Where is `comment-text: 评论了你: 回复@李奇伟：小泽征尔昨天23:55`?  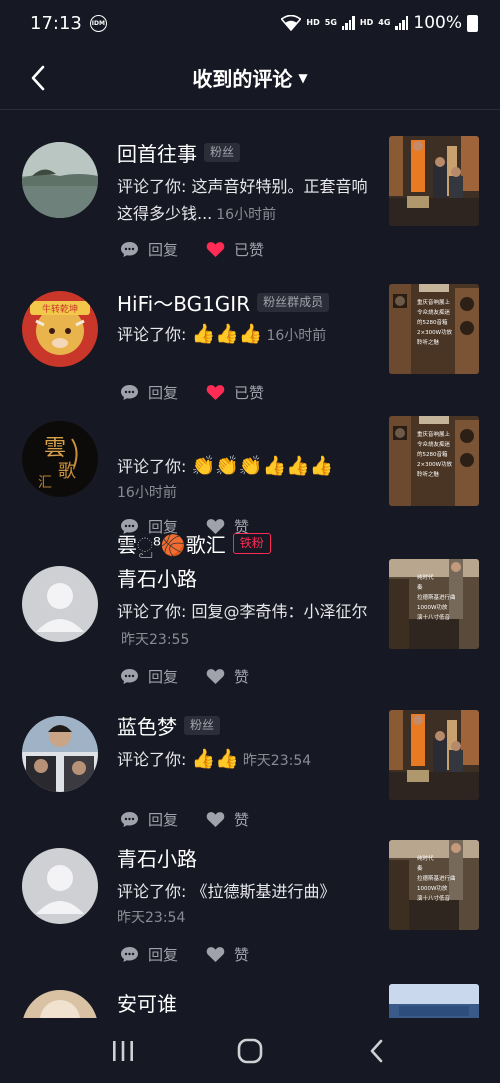
comment-text: 评论了你: 回复@李奇伟：小泽征尔昨天23:55 is located at coordinates (244, 626).